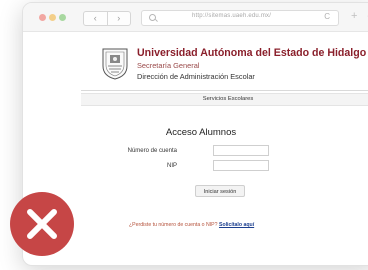 This screenshot has height=270, width=368. What do you see at coordinates (115, 64) in the screenshot?
I see `university-seal-icon` at bounding box center [115, 64].